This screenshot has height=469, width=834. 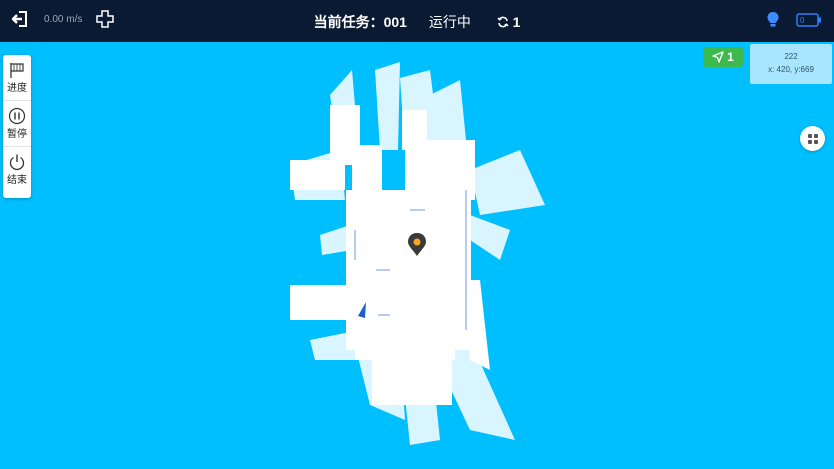 What do you see at coordinates (503, 22) in the screenshot?
I see `loop-icon` at bounding box center [503, 22].